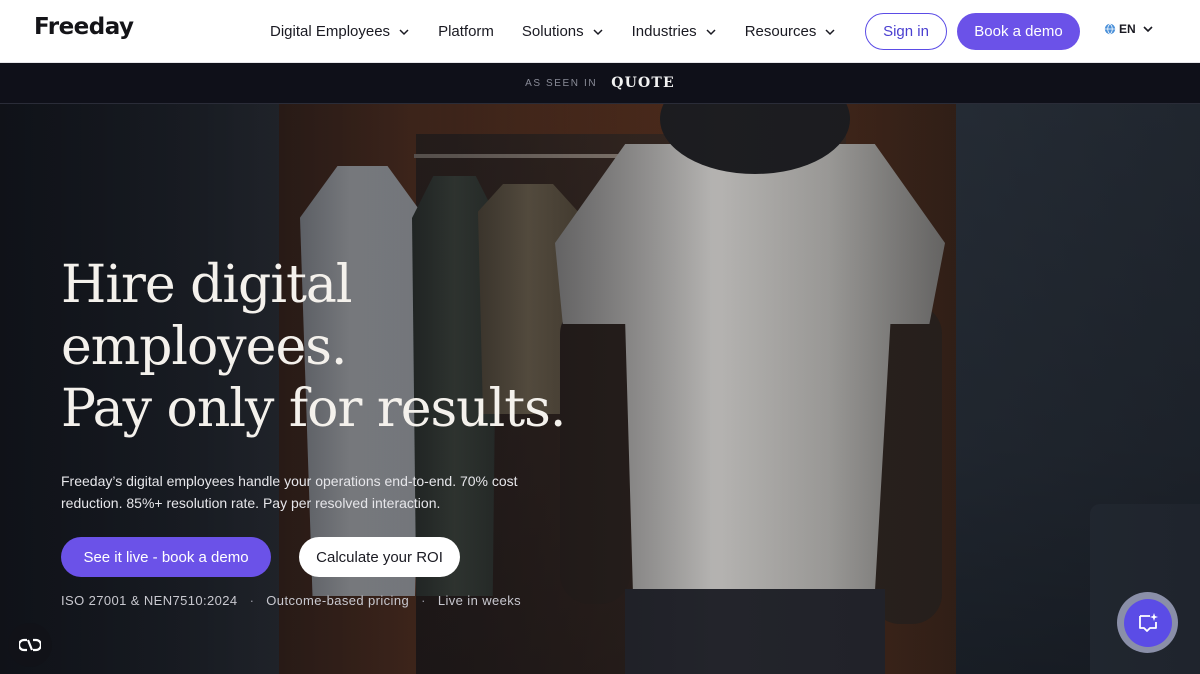 The width and height of the screenshot is (1200, 674). What do you see at coordinates (204, 347) in the screenshot?
I see `headline-line: employees.` at bounding box center [204, 347].